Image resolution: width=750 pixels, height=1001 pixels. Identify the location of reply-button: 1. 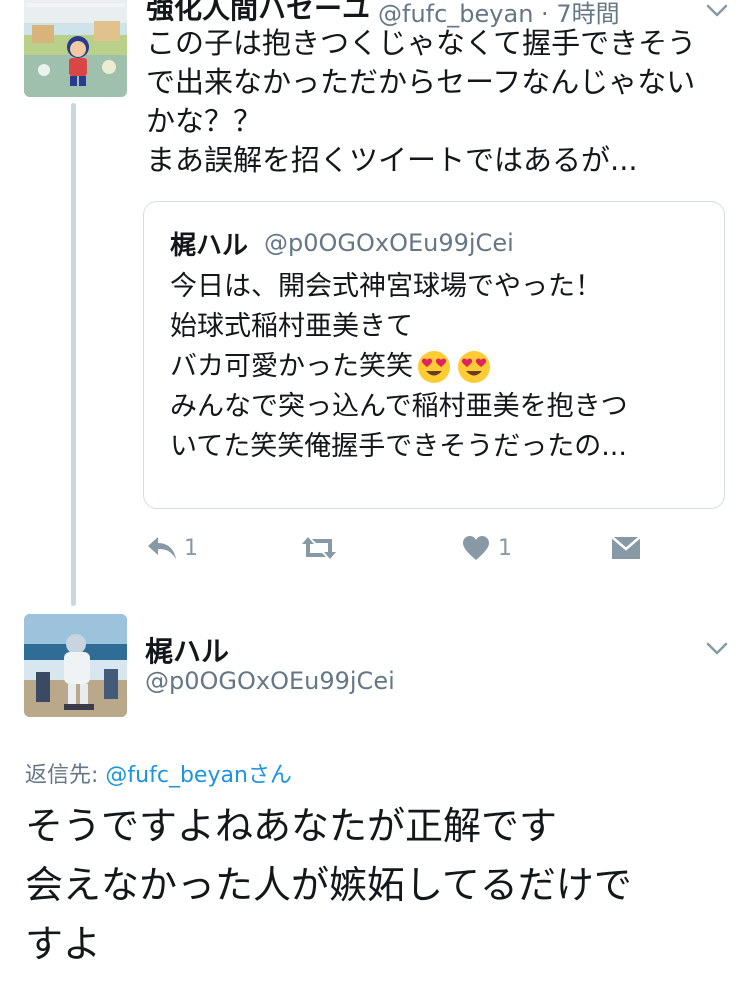
(172, 548).